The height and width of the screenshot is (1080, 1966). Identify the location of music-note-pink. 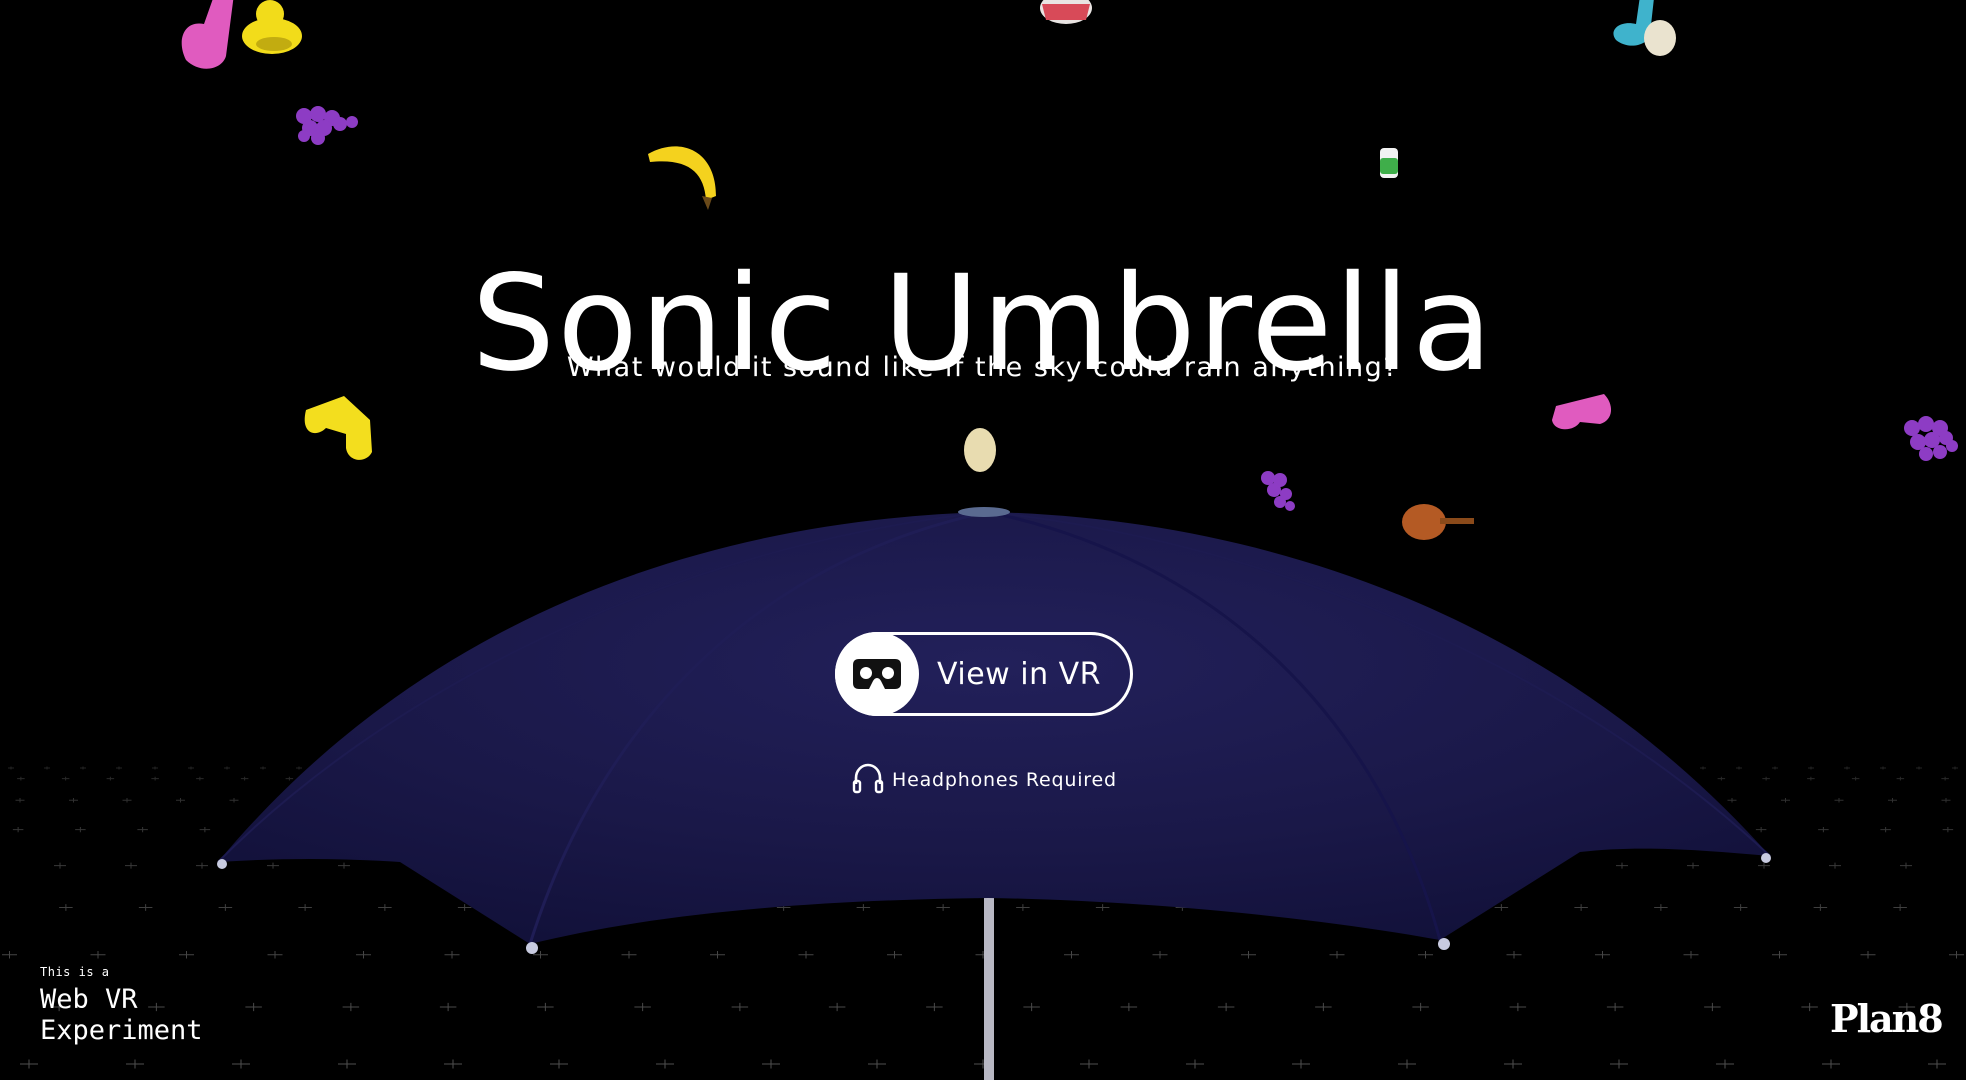
(207, 34).